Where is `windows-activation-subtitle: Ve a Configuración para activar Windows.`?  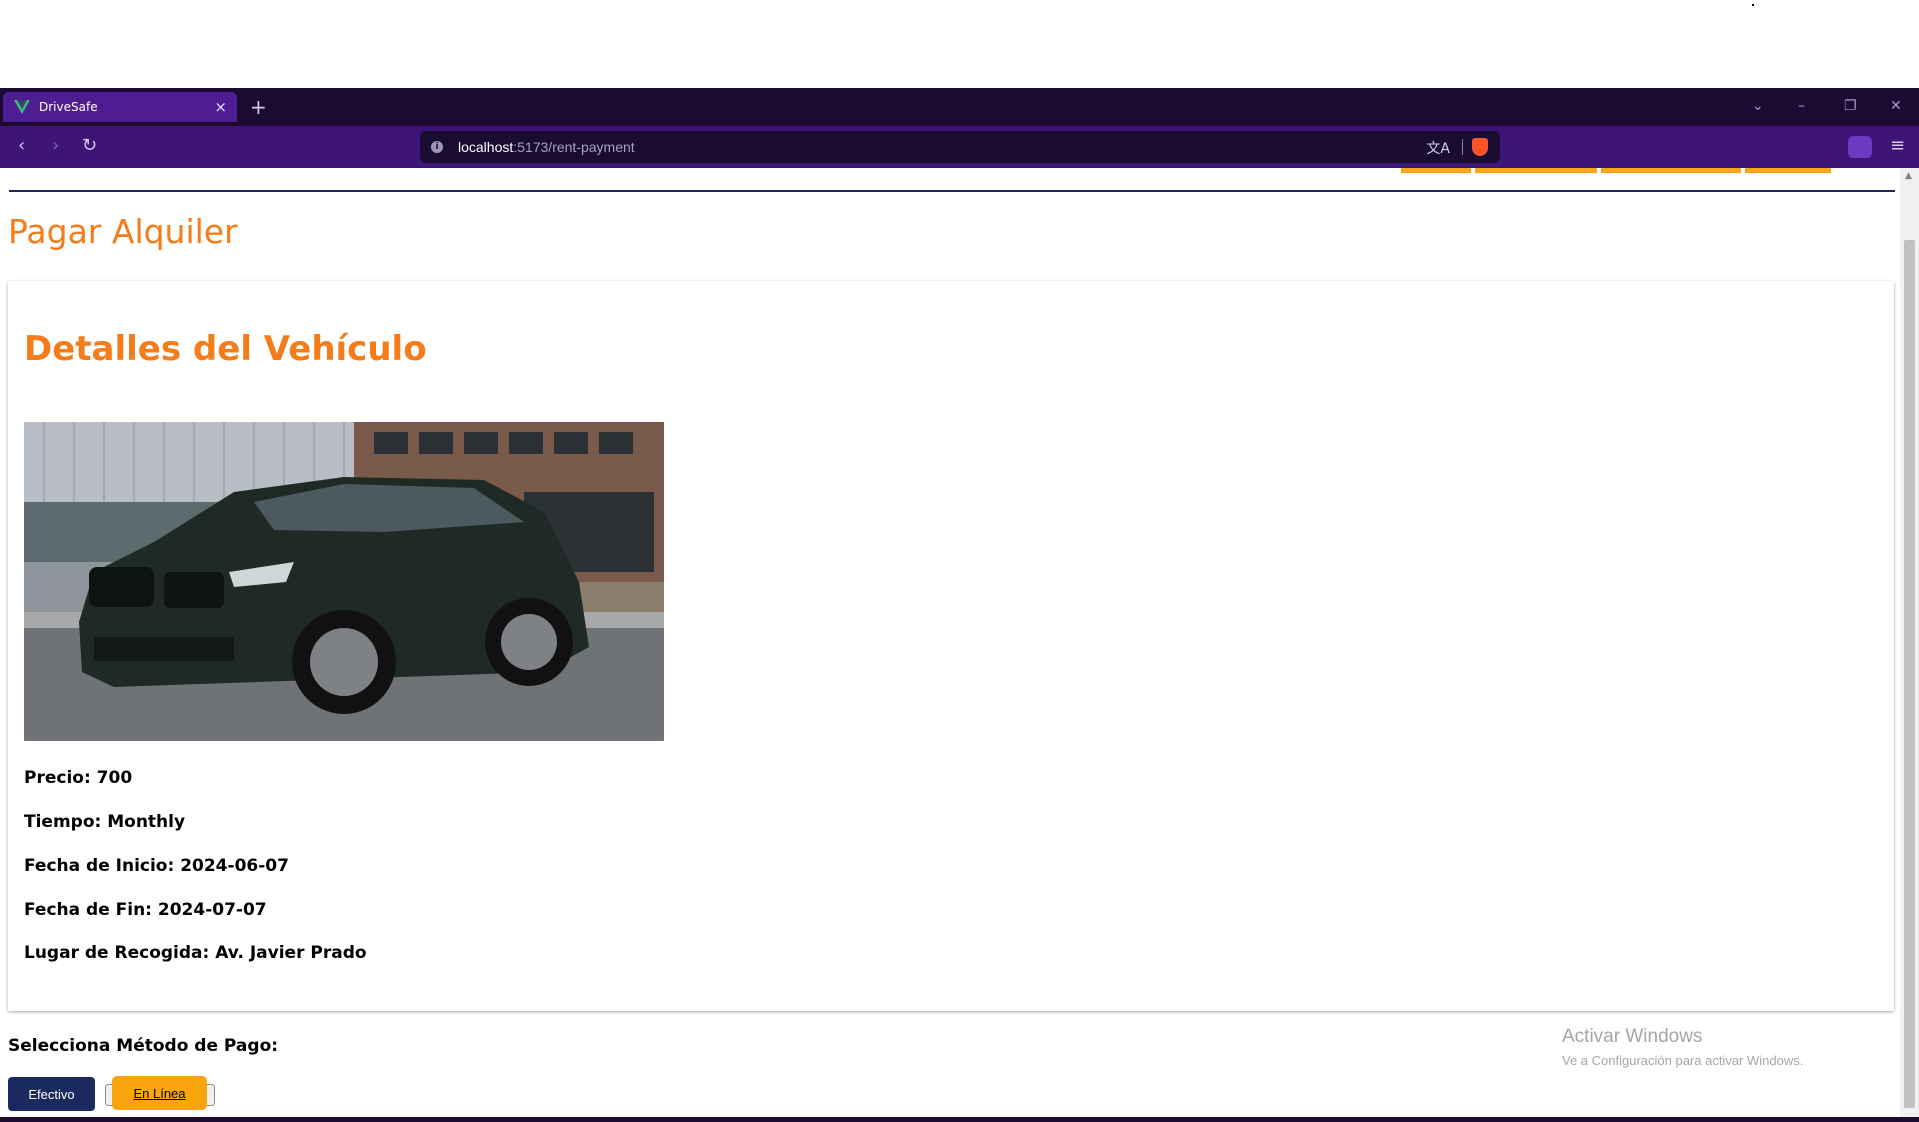 windows-activation-subtitle: Ve a Configuración para activar Windows. is located at coordinates (1683, 1060).